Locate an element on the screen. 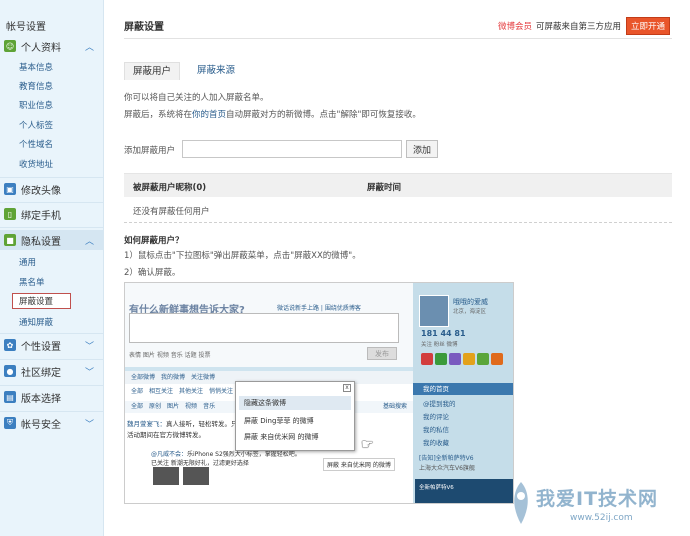 The image size is (690, 536). feed-subtab: 相互关注 is located at coordinates (161, 391).